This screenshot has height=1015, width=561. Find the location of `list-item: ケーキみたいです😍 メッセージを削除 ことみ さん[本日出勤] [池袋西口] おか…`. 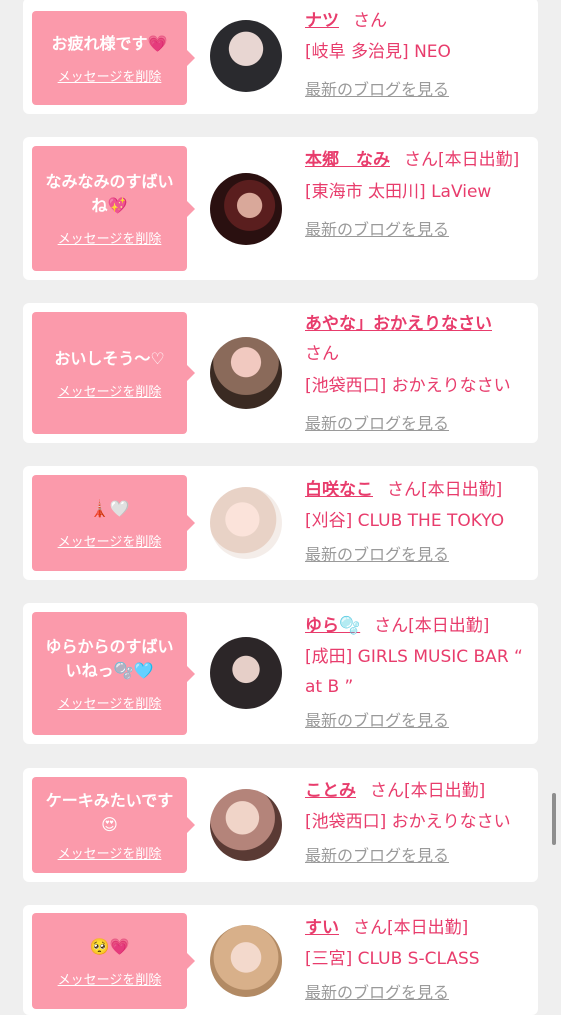

list-item: ケーキみたいです😍 メッセージを削除 ことみ さん[本日出勤] [池袋西口] おか… is located at coordinates (280, 825).